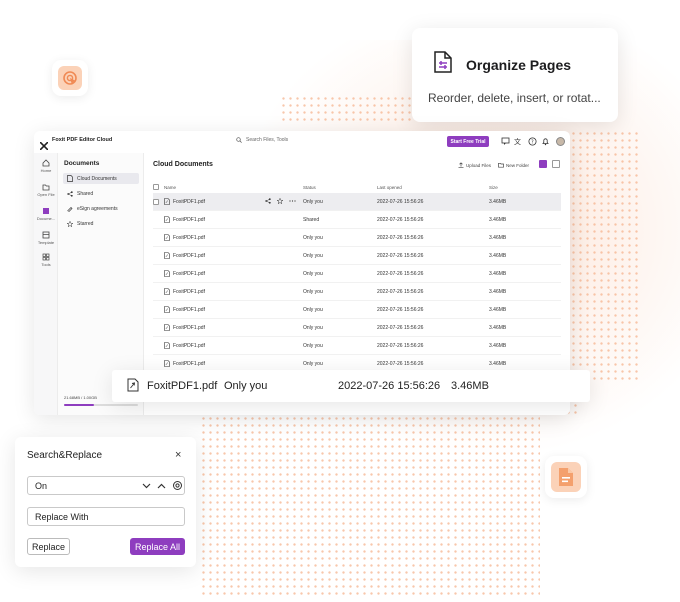  Describe the element at coordinates (70, 78) in the screenshot. I see `cursor-click-icon` at that location.